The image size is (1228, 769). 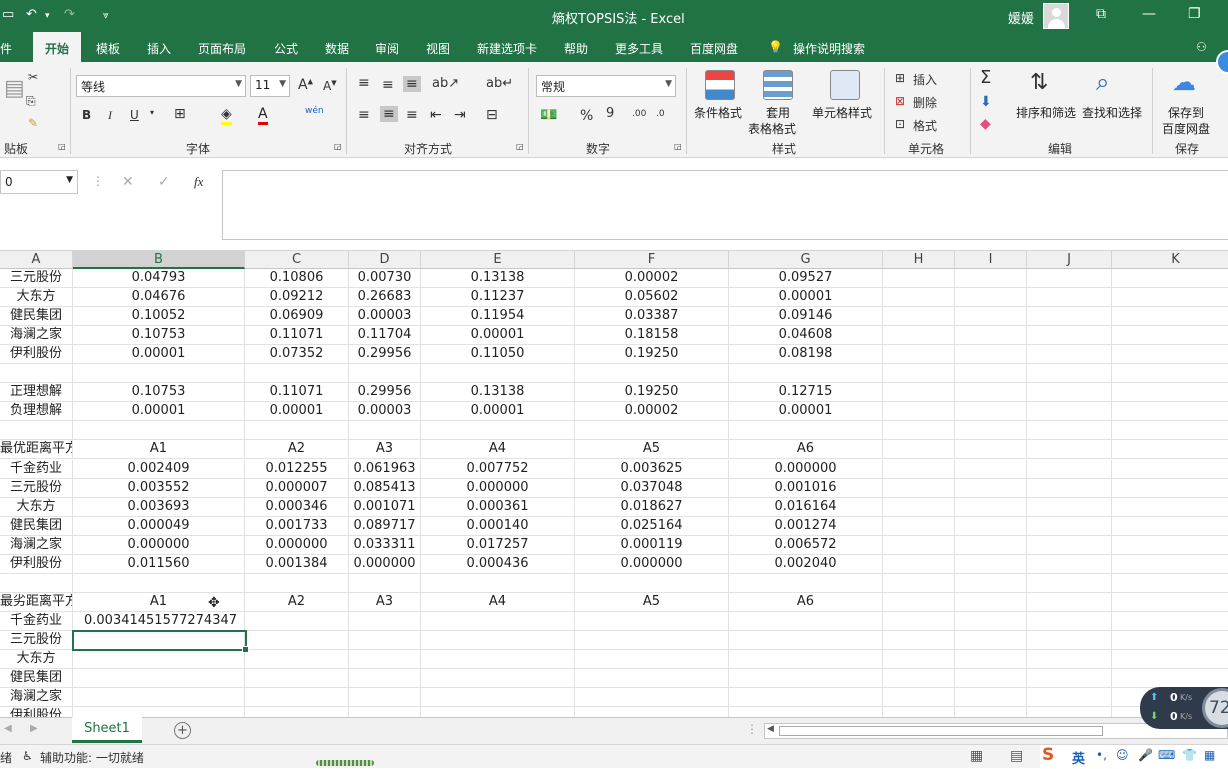 What do you see at coordinates (128, 182) in the screenshot?
I see `cancel-button: ✕` at bounding box center [128, 182].